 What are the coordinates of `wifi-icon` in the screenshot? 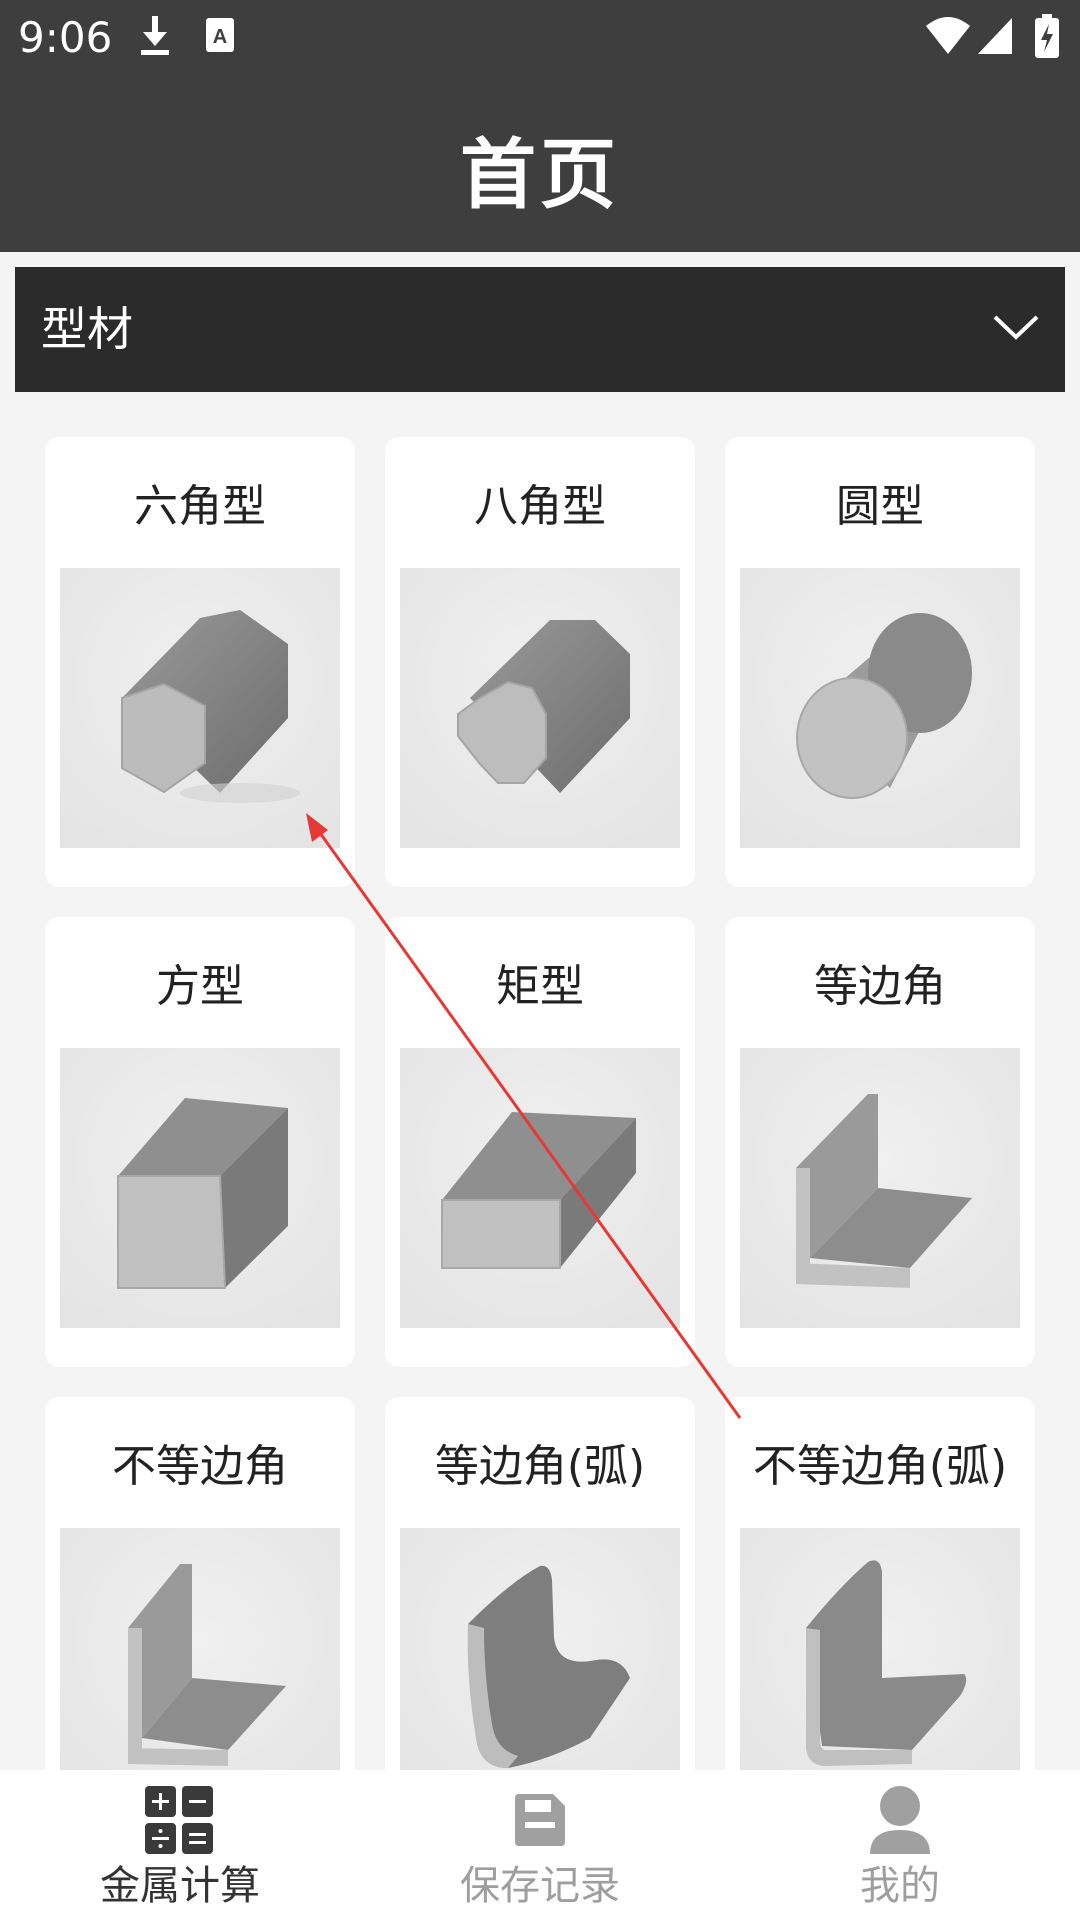 It's located at (948, 38).